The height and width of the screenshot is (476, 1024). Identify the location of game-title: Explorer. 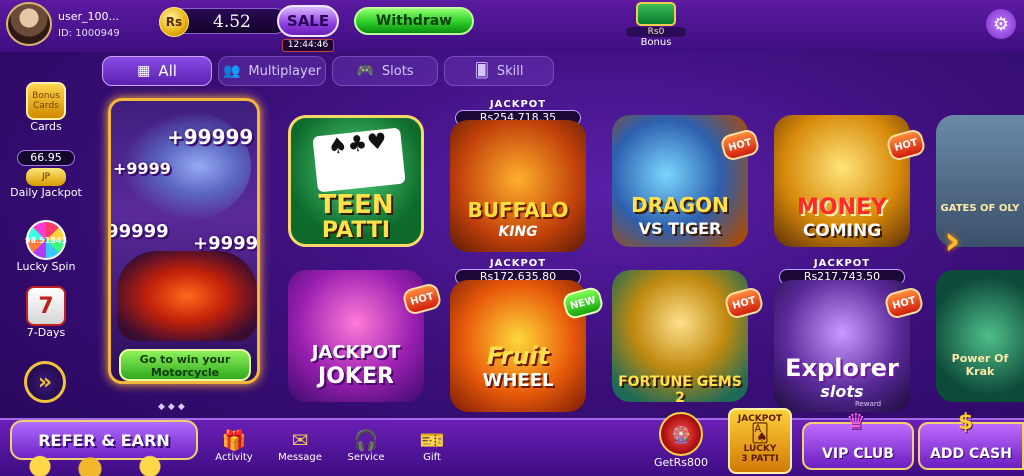
(842, 368).